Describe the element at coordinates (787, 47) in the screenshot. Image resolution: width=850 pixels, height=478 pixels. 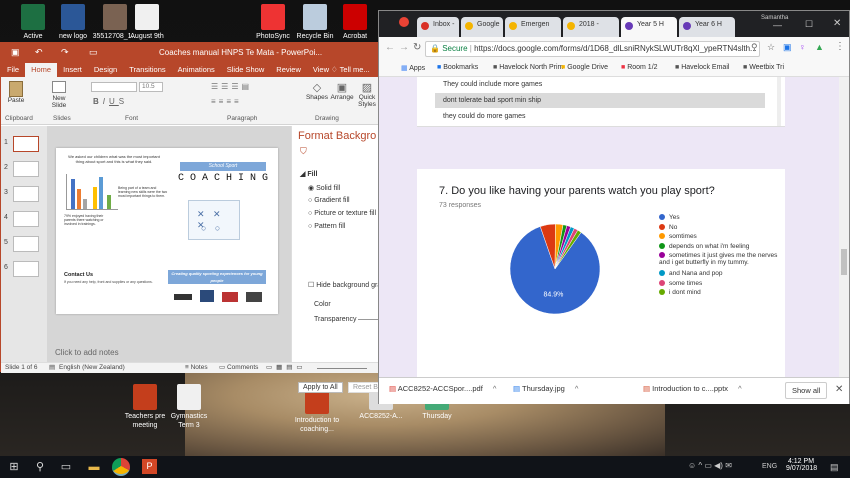
I see `extension-icon: ▣` at that location.